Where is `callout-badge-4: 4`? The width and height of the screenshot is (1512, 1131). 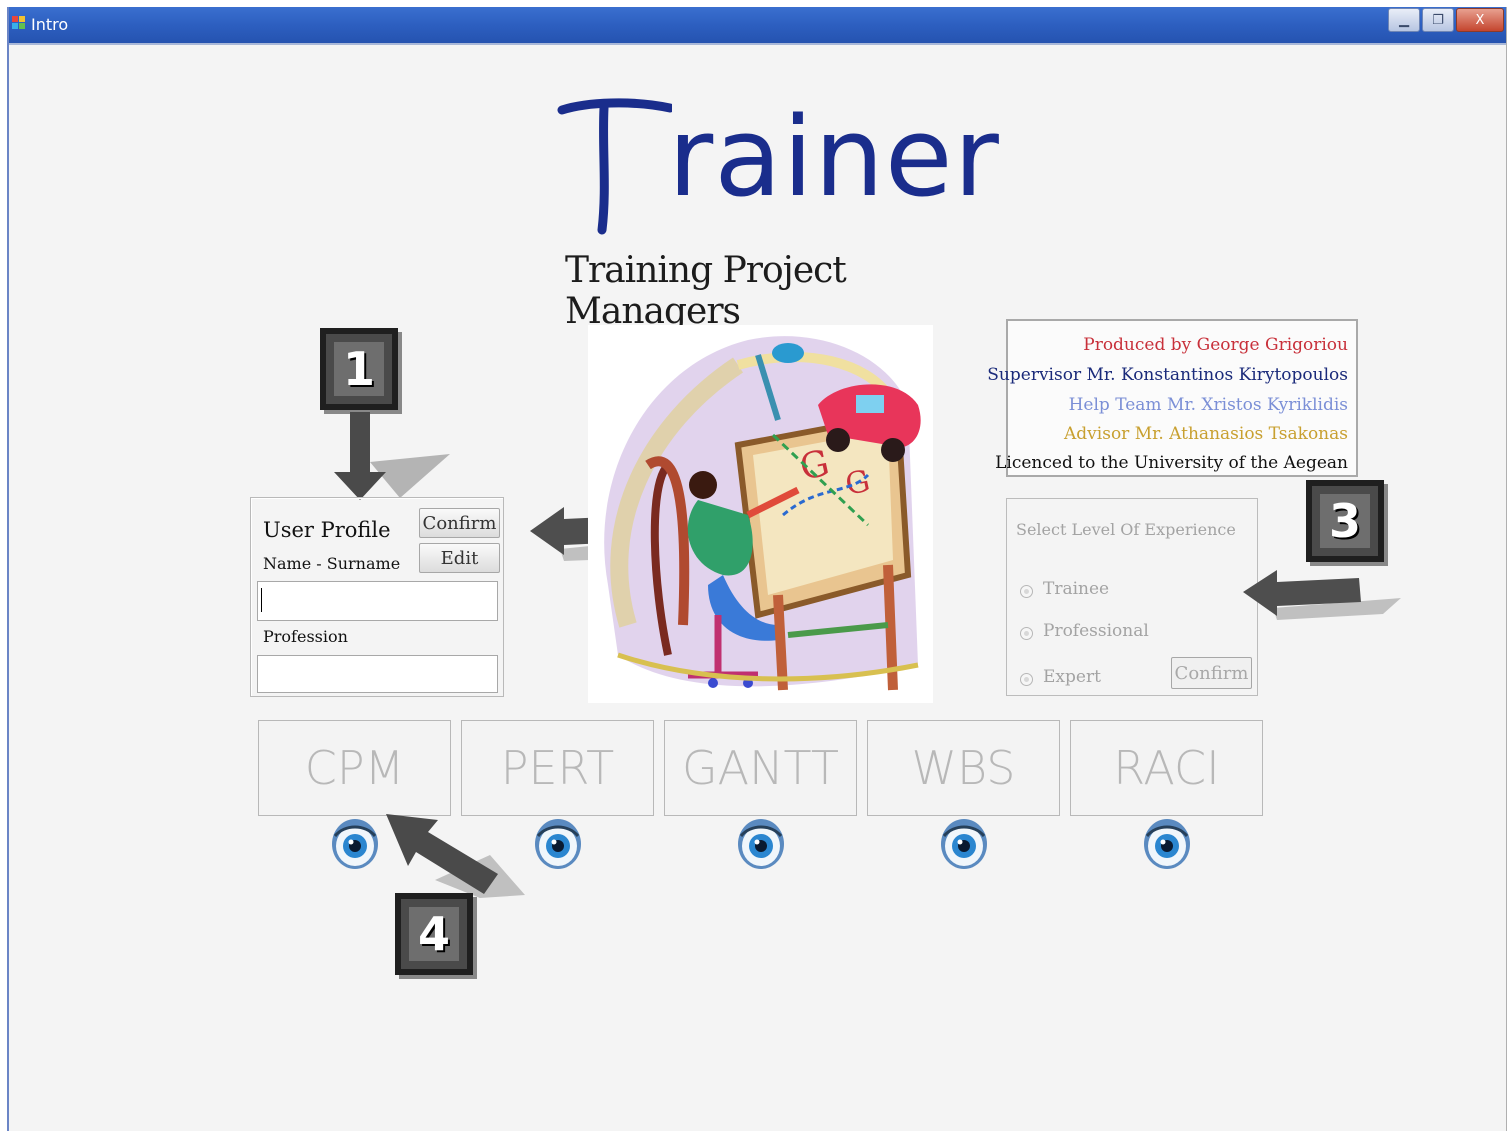
callout-badge-4: 4 is located at coordinates (434, 934).